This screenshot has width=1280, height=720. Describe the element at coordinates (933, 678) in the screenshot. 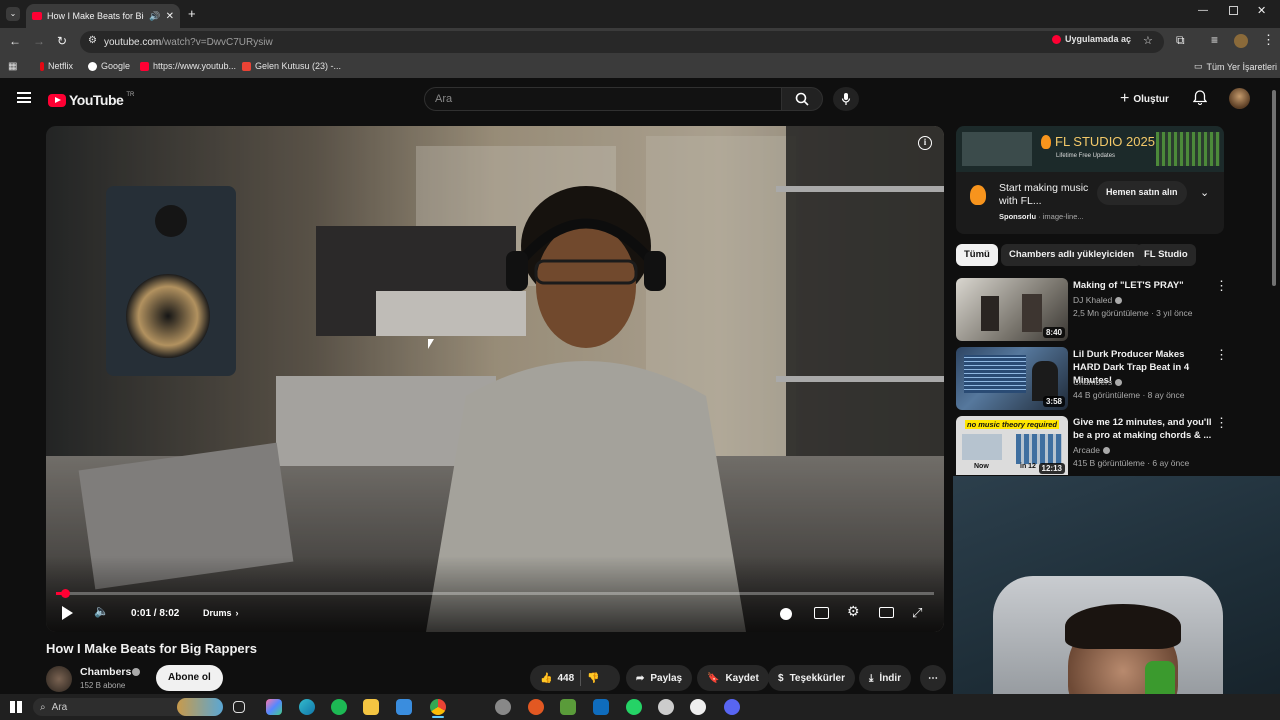

I see `more-actions-button: ⋯` at that location.